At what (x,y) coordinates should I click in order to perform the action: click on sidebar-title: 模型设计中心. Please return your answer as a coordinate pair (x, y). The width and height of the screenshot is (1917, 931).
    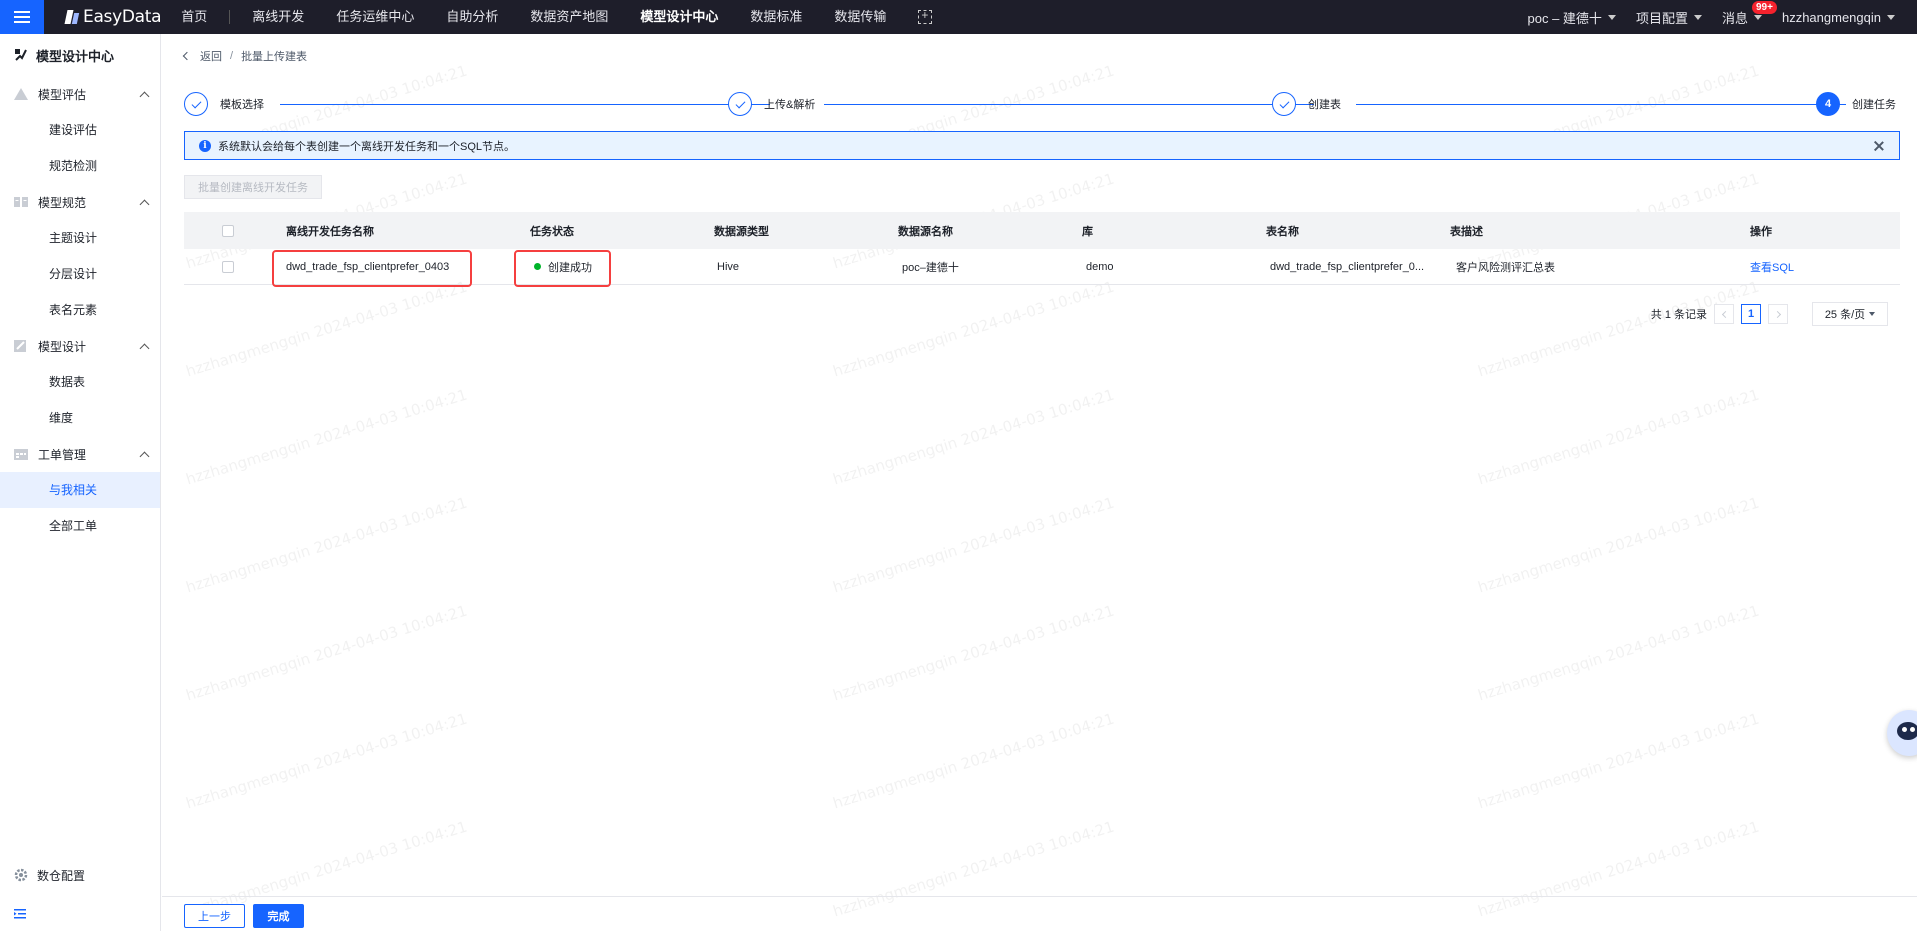
    Looking at the image, I should click on (80, 55).